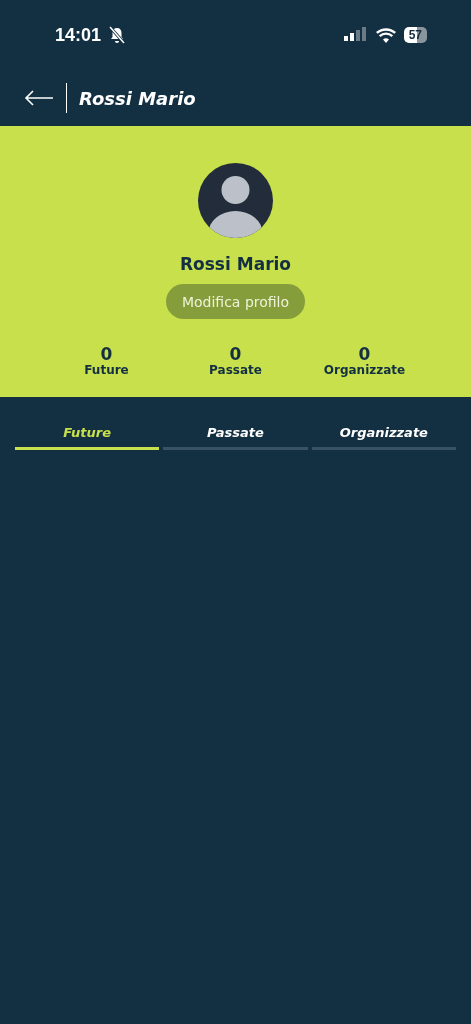  I want to click on profile-name: Rossi Mario, so click(235, 264).